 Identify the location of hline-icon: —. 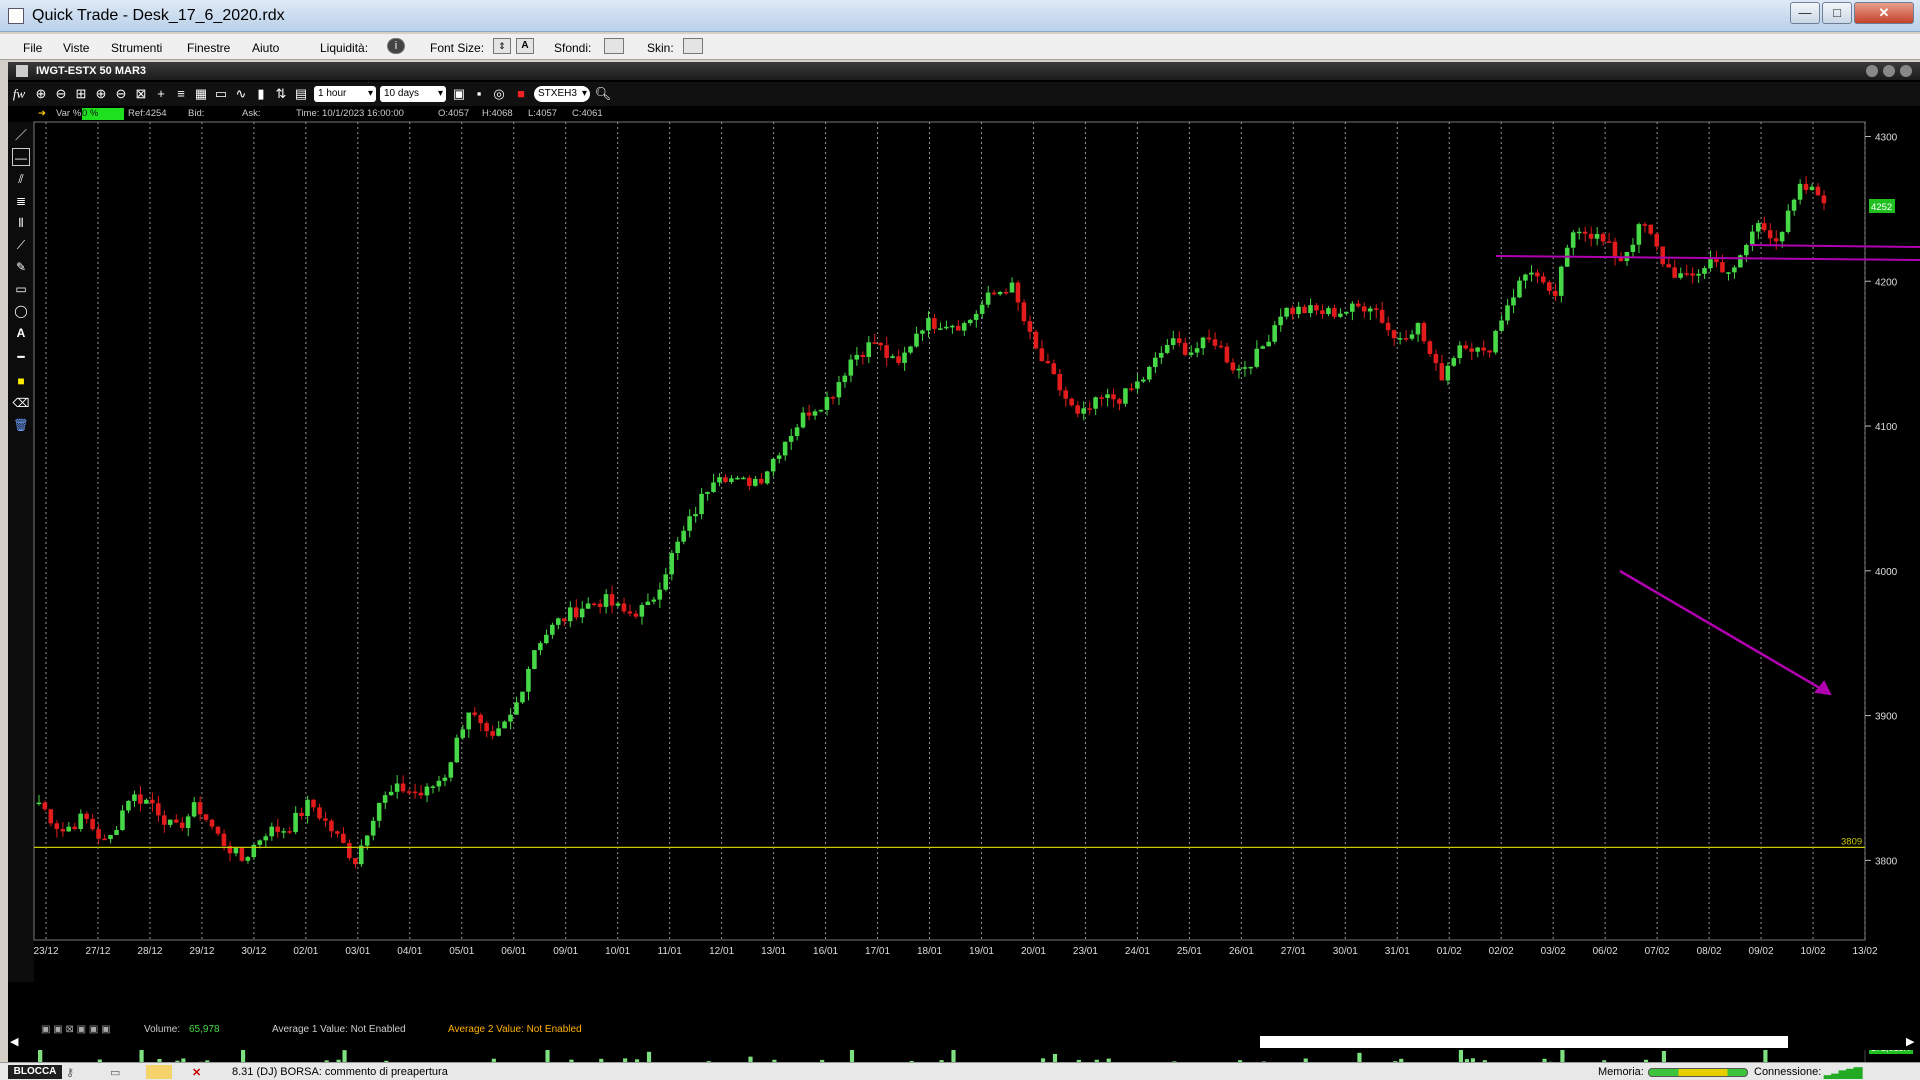
(21, 157).